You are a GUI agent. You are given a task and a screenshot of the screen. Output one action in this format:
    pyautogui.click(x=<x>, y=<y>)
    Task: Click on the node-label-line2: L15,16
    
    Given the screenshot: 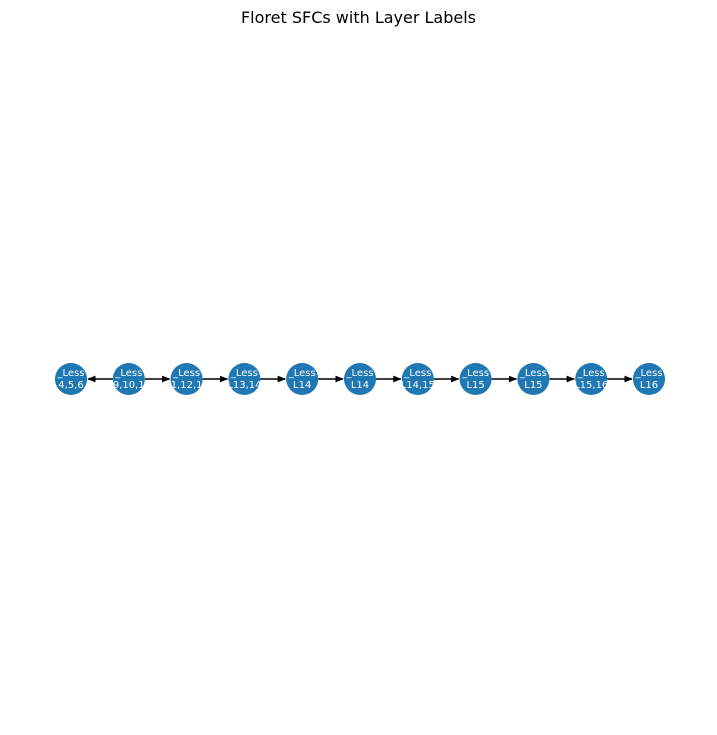 What is the action you would take?
    pyautogui.click(x=591, y=385)
    